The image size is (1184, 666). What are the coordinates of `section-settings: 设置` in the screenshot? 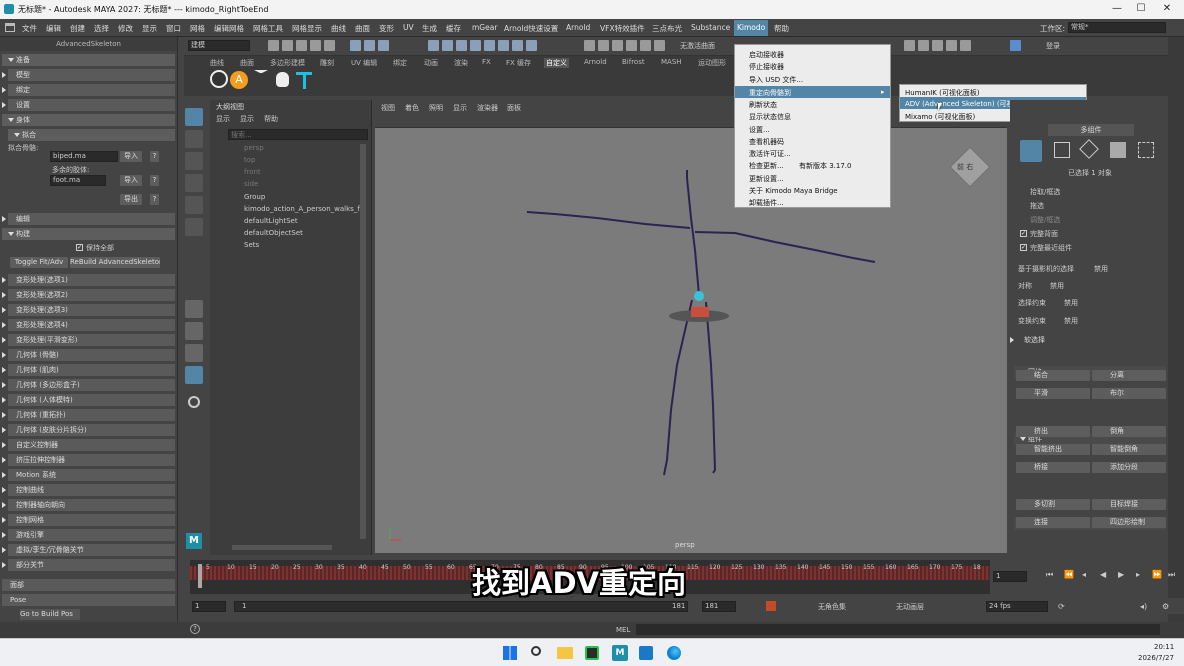 It's located at (88, 105).